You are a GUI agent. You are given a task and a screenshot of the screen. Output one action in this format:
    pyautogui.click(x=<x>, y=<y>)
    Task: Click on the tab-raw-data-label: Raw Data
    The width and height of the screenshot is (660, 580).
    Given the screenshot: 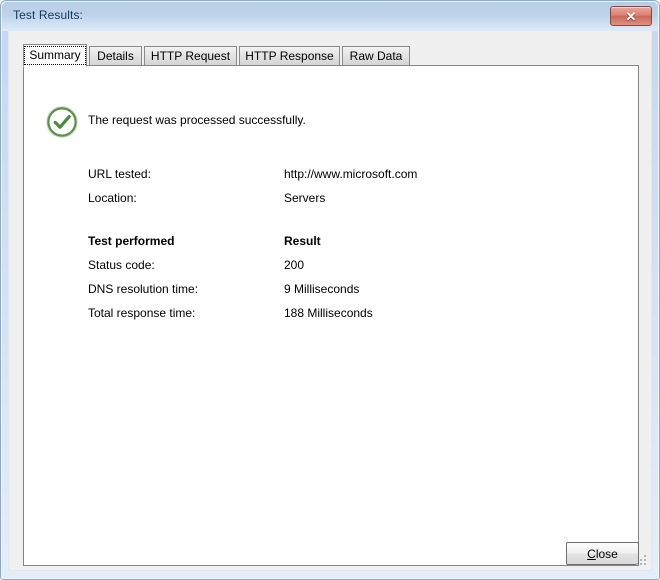 What is the action you would take?
    pyautogui.click(x=376, y=56)
    